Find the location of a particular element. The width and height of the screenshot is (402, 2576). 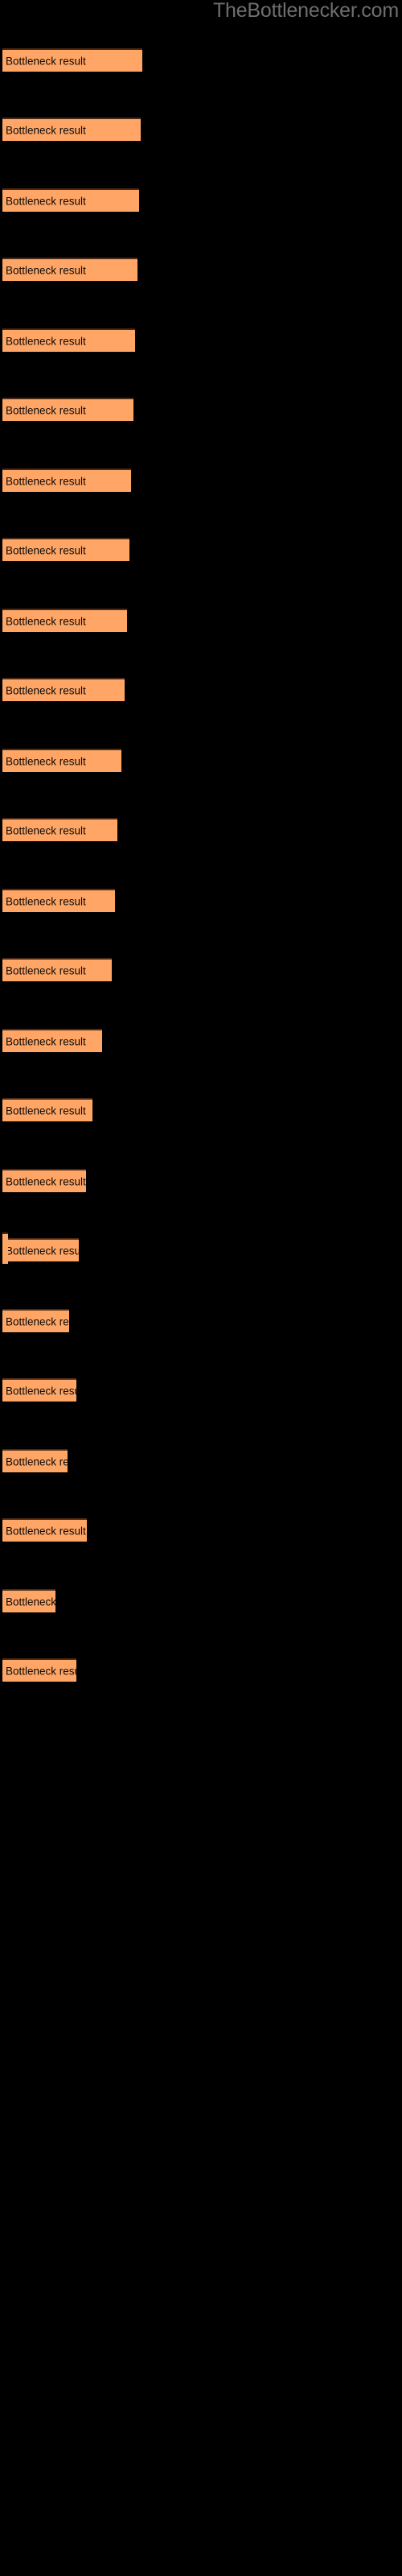

legend-color-swatch is located at coordinates (5, 1248).